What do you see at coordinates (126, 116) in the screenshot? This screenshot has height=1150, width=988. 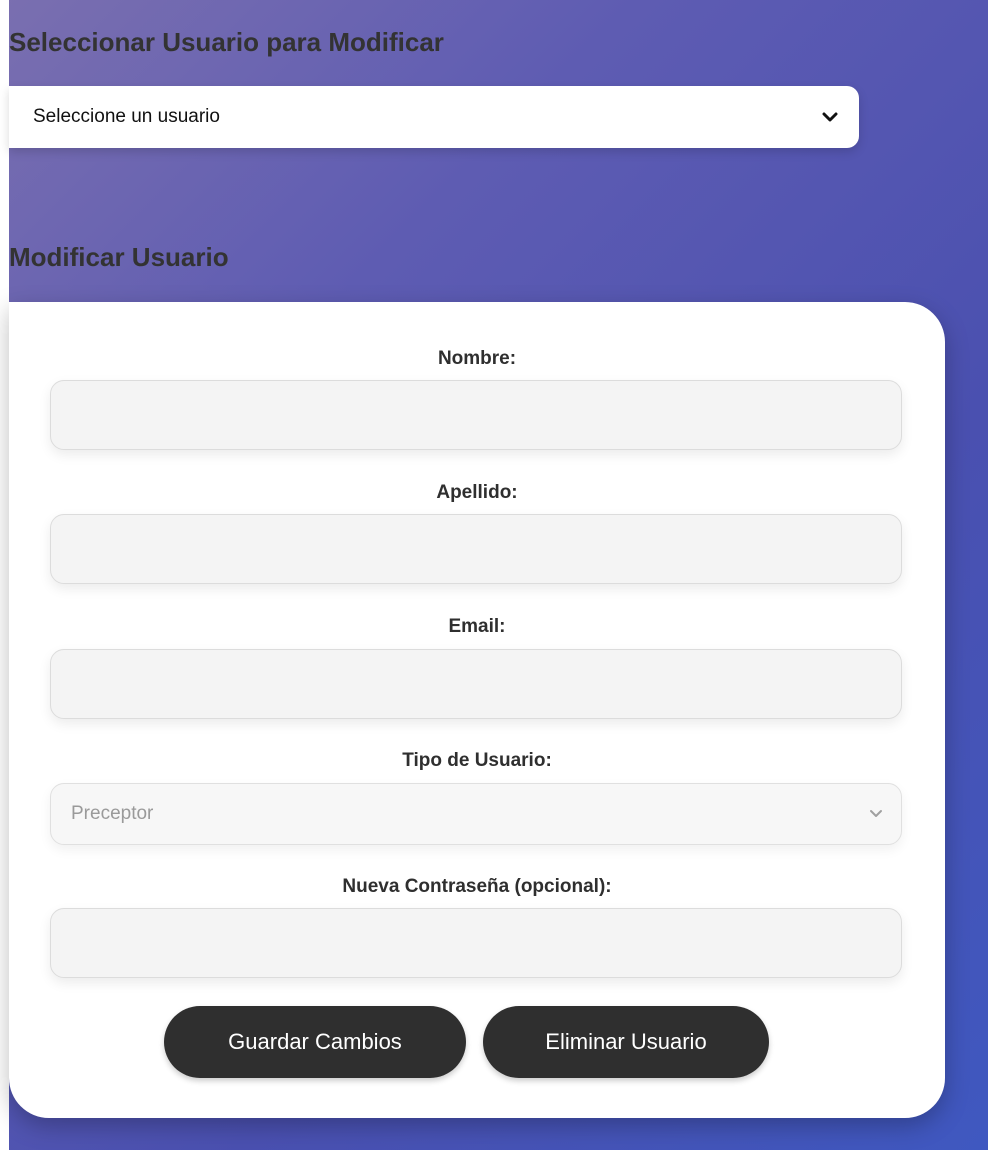 I see `user-select-value: Seleccione un usuario` at bounding box center [126, 116].